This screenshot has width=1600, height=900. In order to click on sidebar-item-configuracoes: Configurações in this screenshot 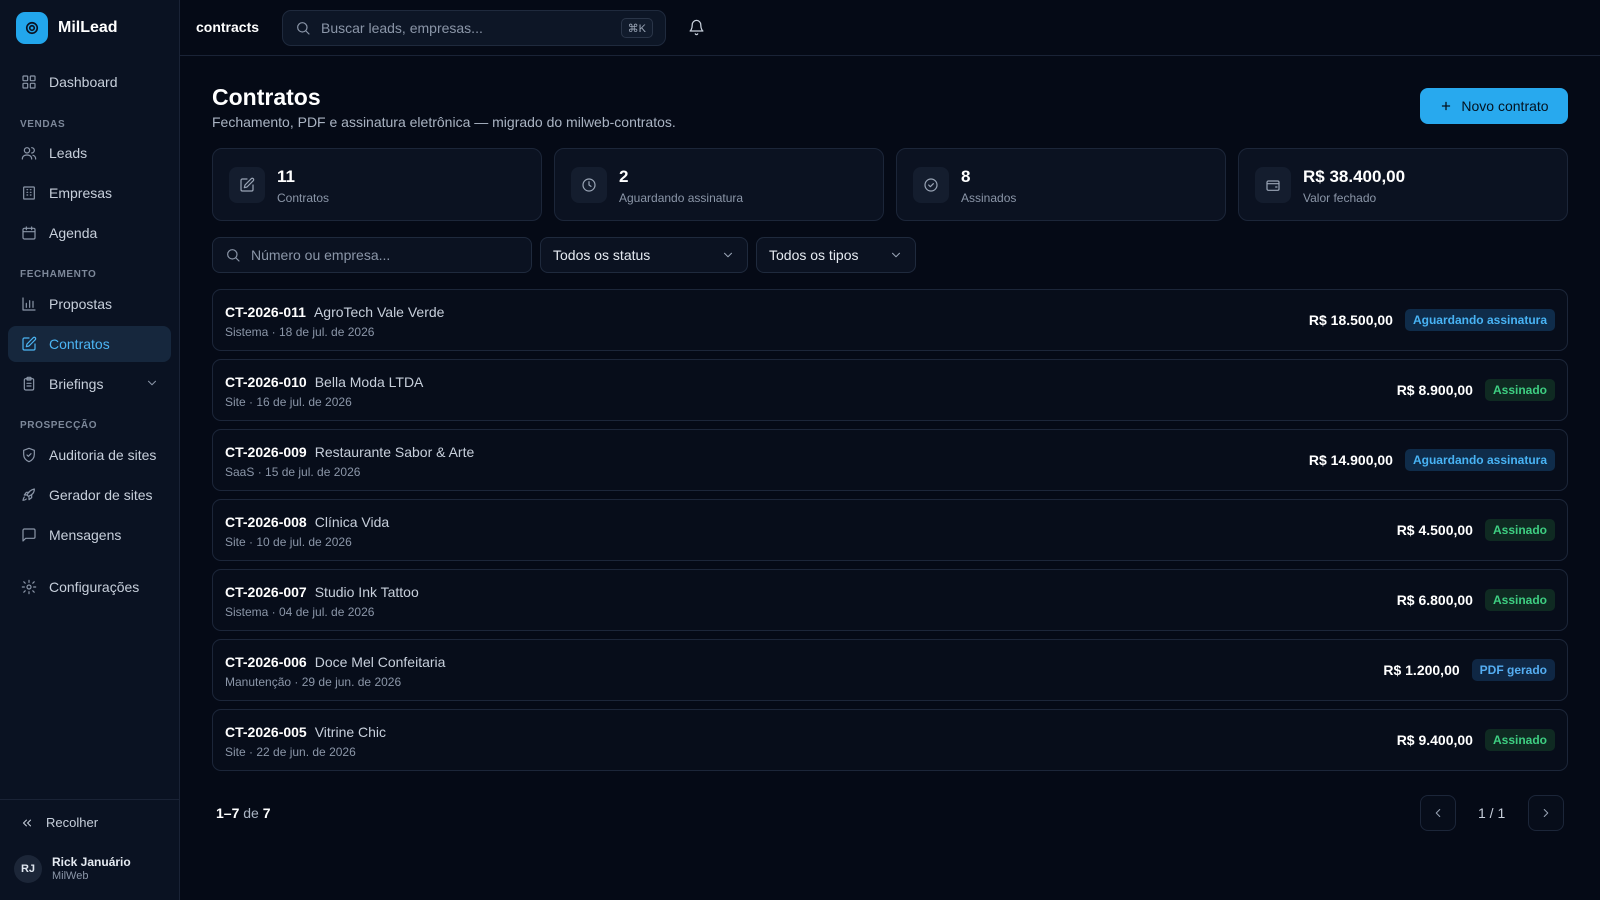, I will do `click(89, 587)`.